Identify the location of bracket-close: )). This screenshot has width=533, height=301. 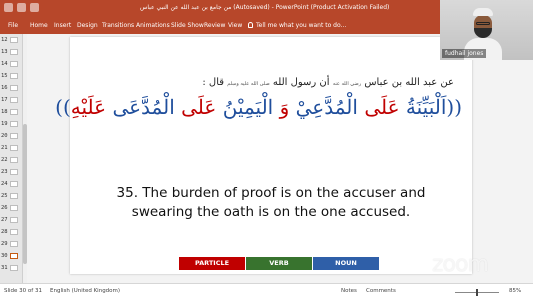
(63, 107).